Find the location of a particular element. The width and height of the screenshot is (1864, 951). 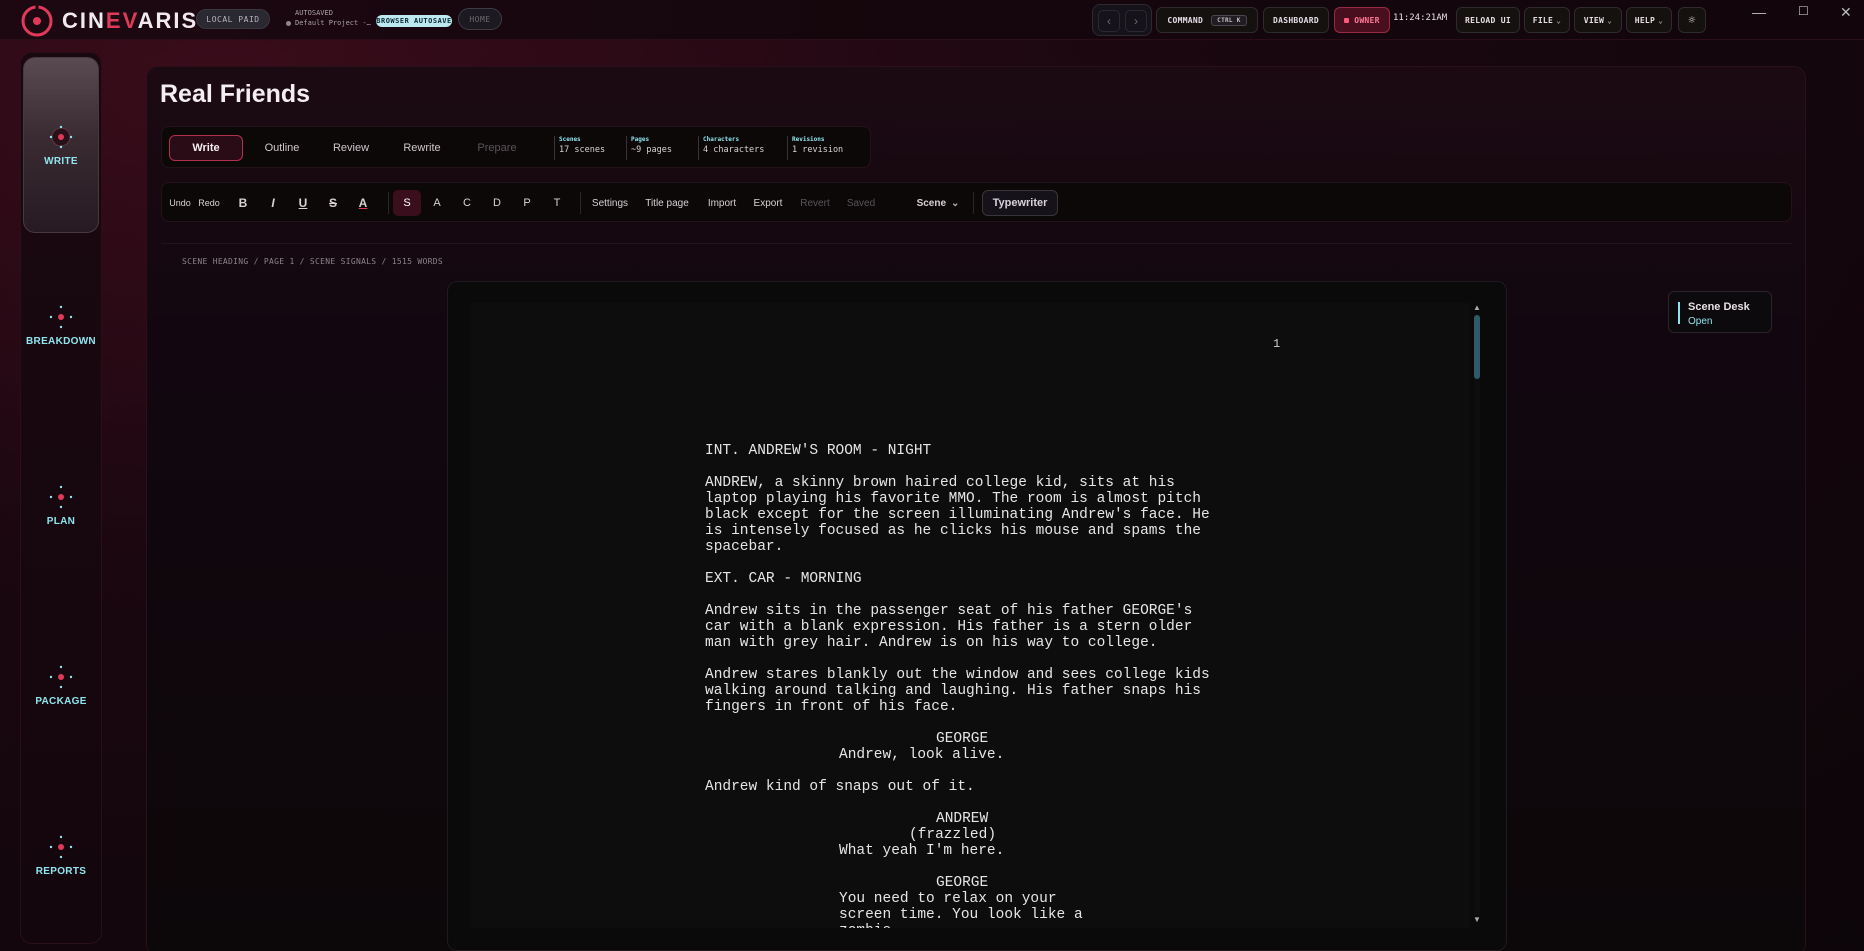

rail-label: WRITE is located at coordinates (61, 161).